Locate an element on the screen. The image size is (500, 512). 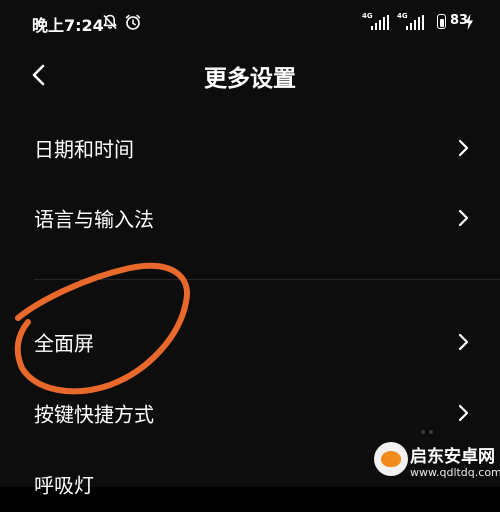
site-watermark: 启东安卓网 www.qdltdq.com is located at coordinates (433, 461).